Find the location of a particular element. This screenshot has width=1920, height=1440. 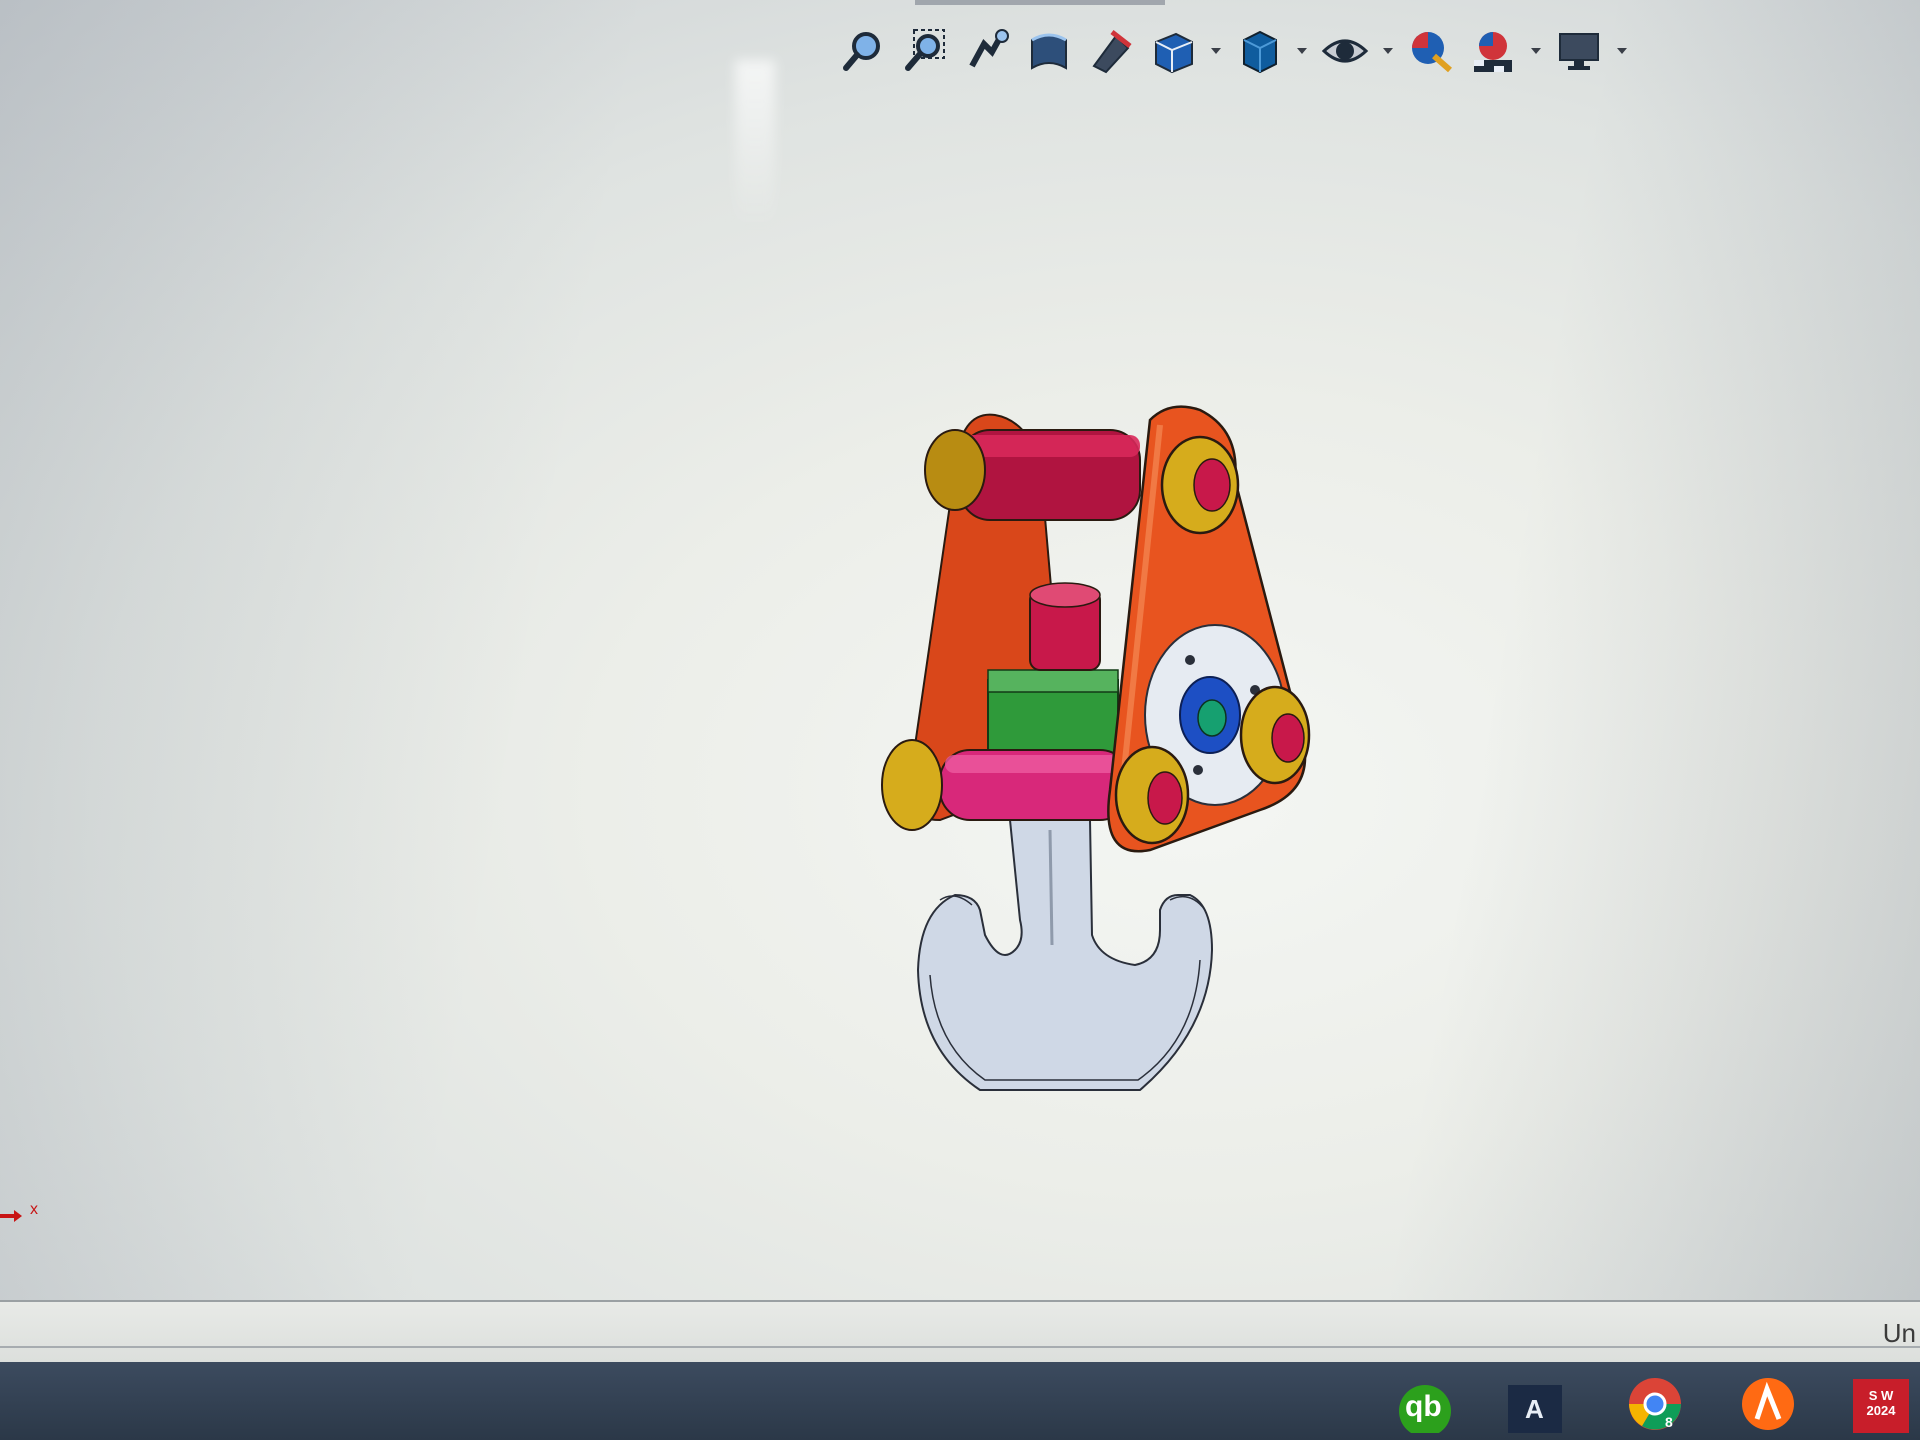

hook-part is located at coordinates (1065, 955).